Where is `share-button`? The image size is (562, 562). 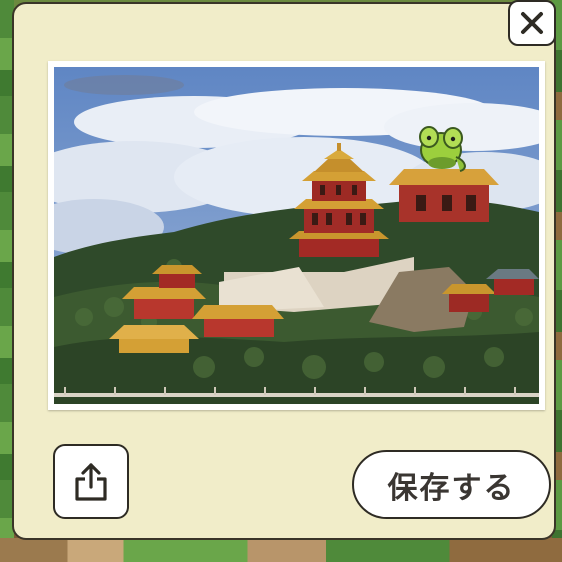 share-button is located at coordinates (91, 481).